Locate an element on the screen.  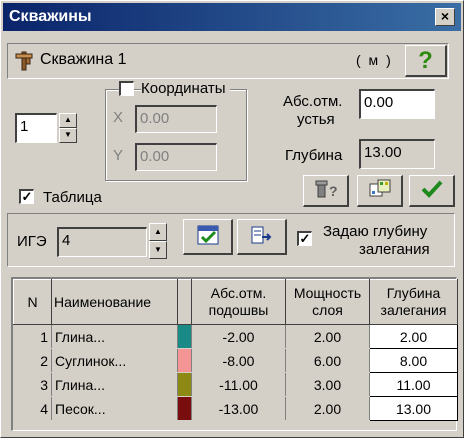
mouth-label-line1: Абс.отм. is located at coordinates (313, 101).